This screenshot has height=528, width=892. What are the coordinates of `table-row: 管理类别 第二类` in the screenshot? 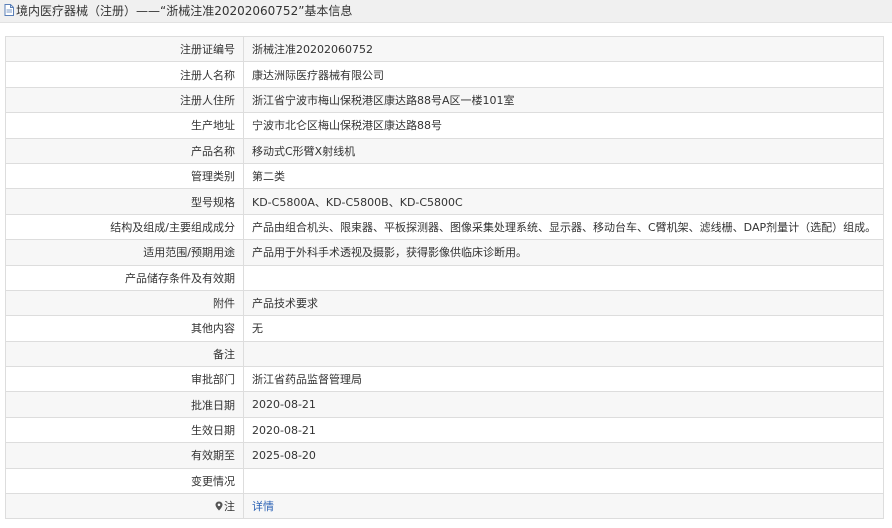 It's located at (444, 176).